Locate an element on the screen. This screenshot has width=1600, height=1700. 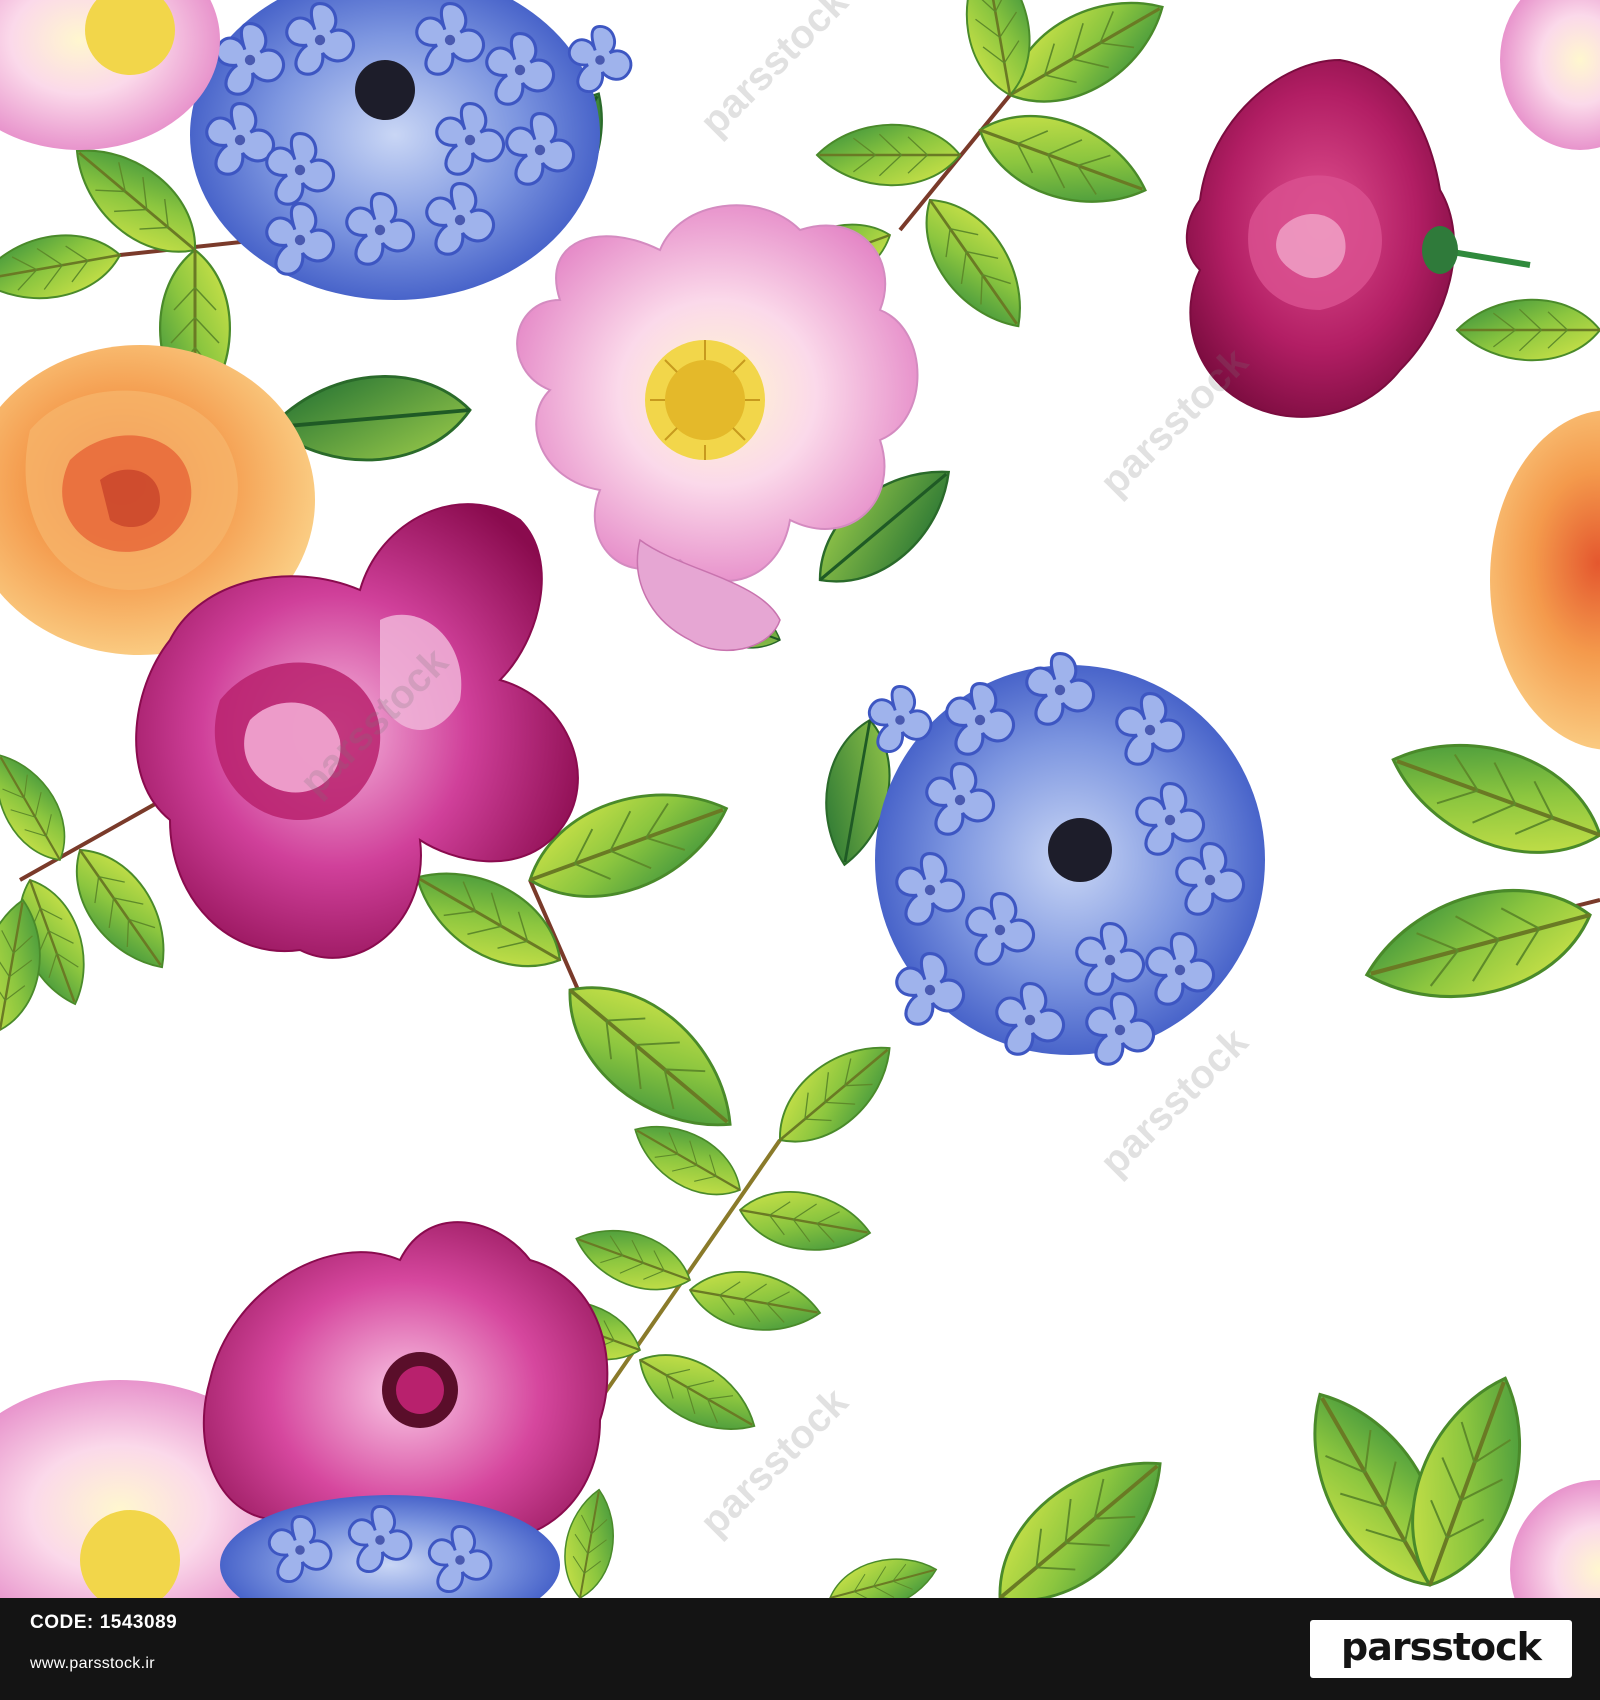
site-url-link: www.parsstock.ir is located at coordinates (92, 1664).